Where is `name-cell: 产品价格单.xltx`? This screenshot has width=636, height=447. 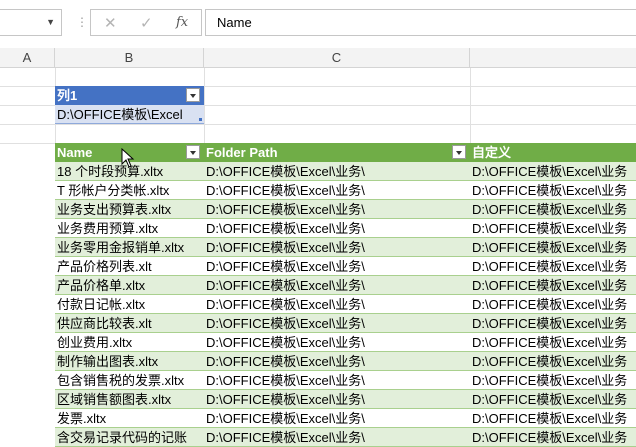
name-cell: 产品价格单.xltx is located at coordinates (129, 285).